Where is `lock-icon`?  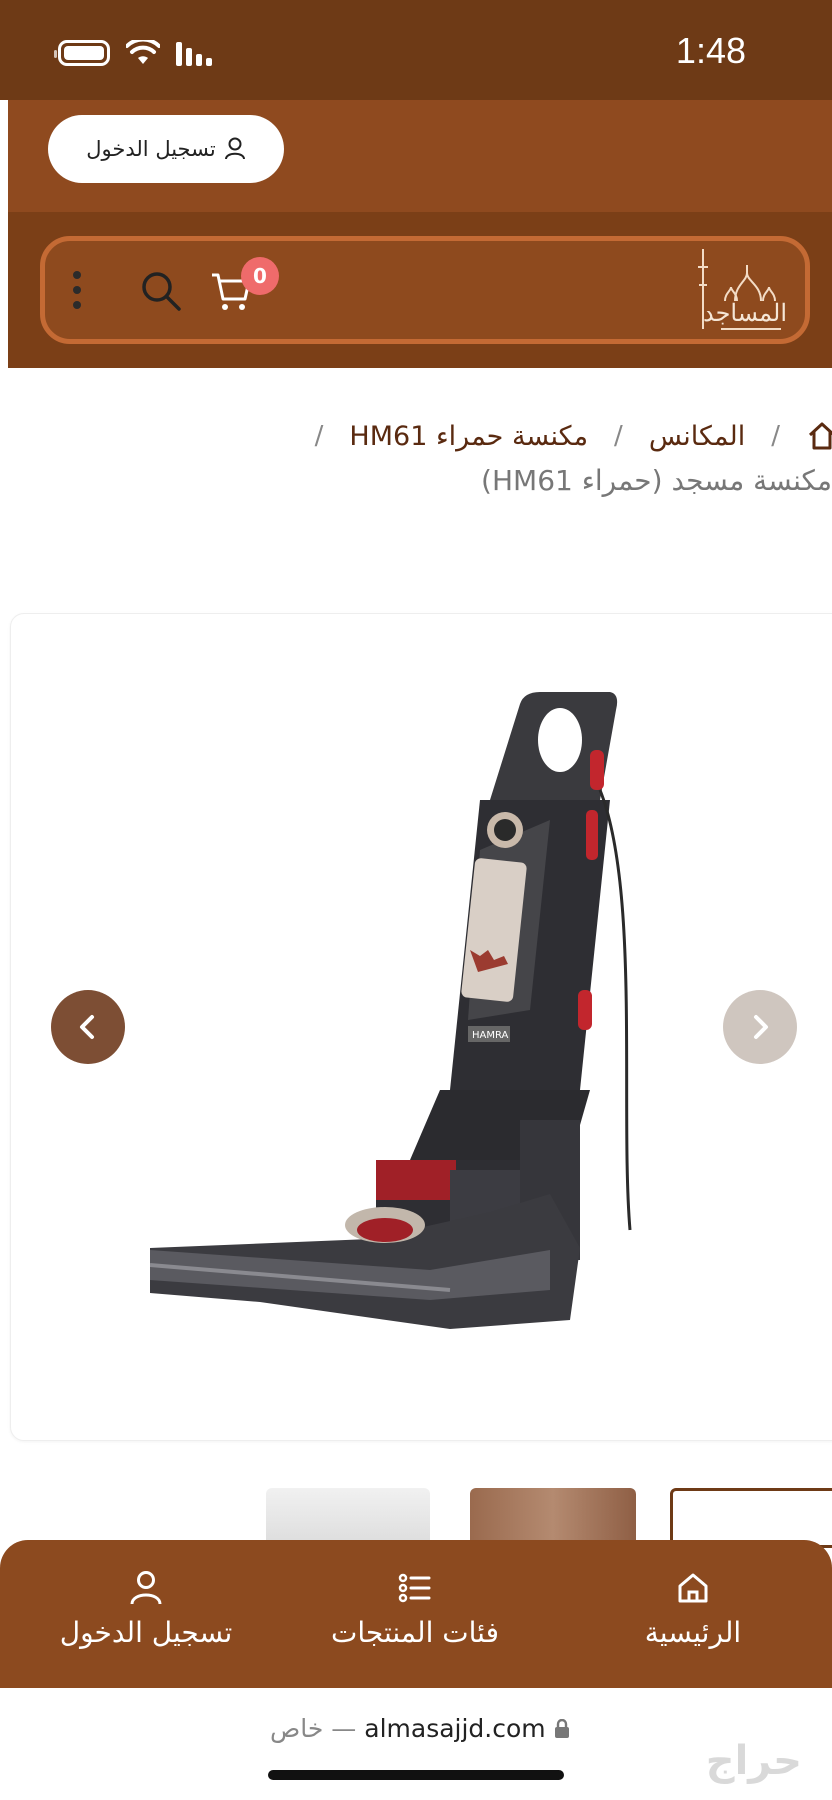
lock-icon is located at coordinates (561, 1728).